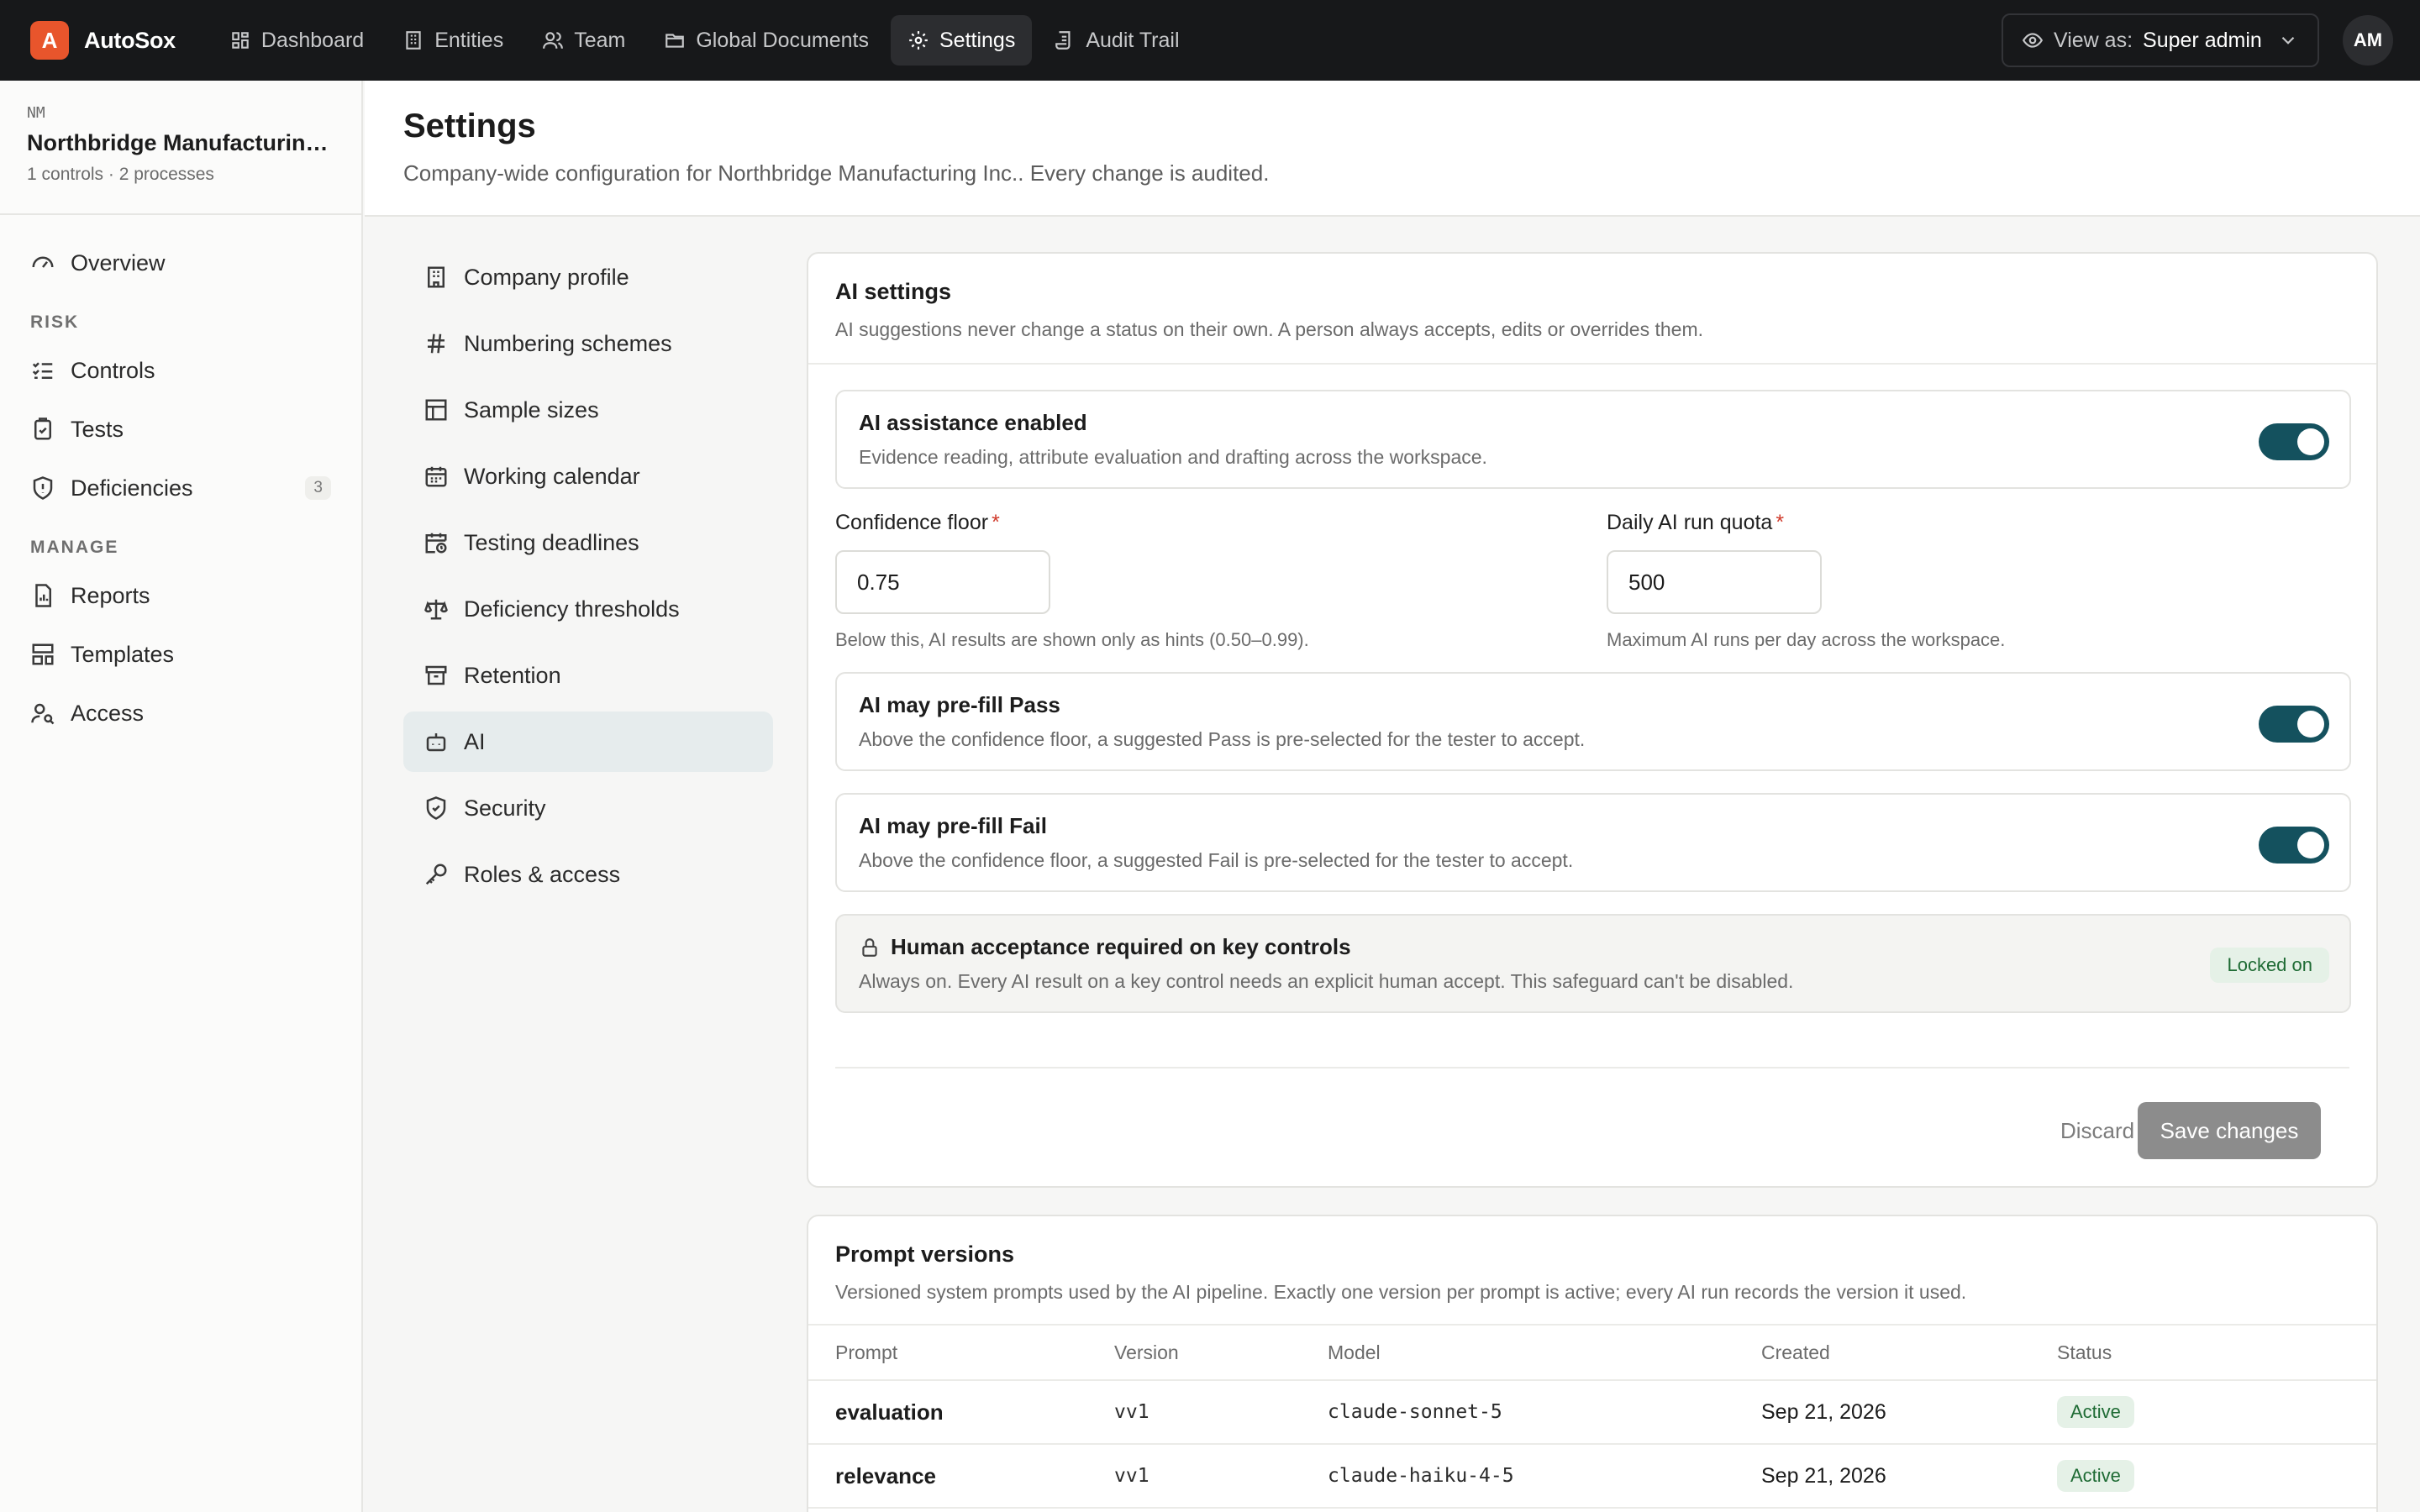  I want to click on lock-icon, so click(870, 947).